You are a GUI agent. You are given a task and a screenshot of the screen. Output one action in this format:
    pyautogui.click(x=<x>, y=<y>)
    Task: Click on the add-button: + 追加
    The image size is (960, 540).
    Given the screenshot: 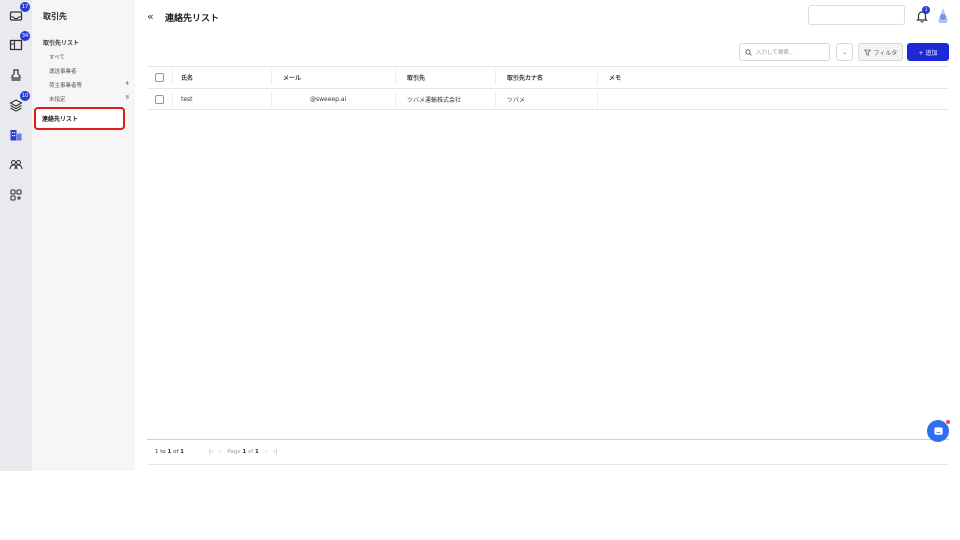 What is the action you would take?
    pyautogui.click(x=928, y=52)
    